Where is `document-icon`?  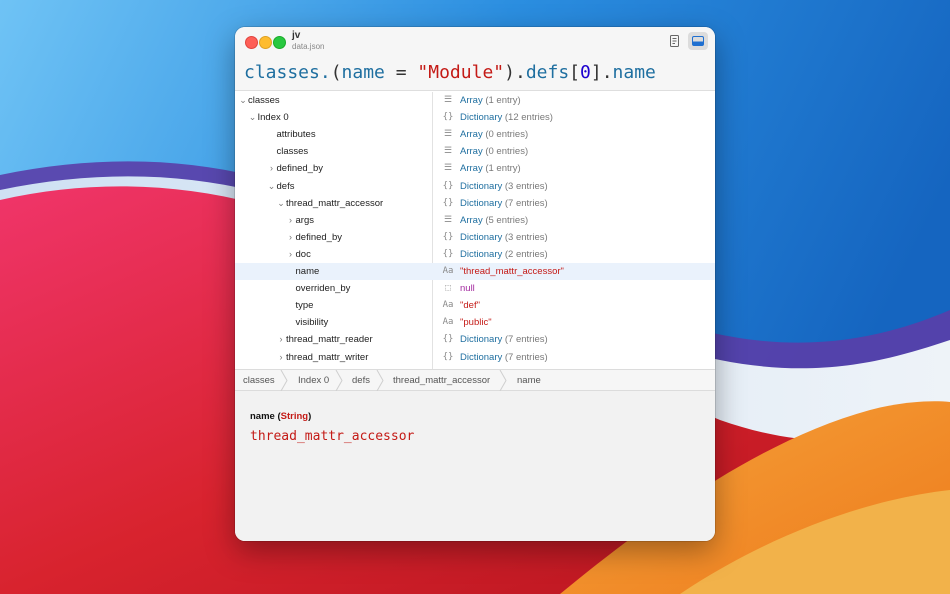
document-icon is located at coordinates (674, 41).